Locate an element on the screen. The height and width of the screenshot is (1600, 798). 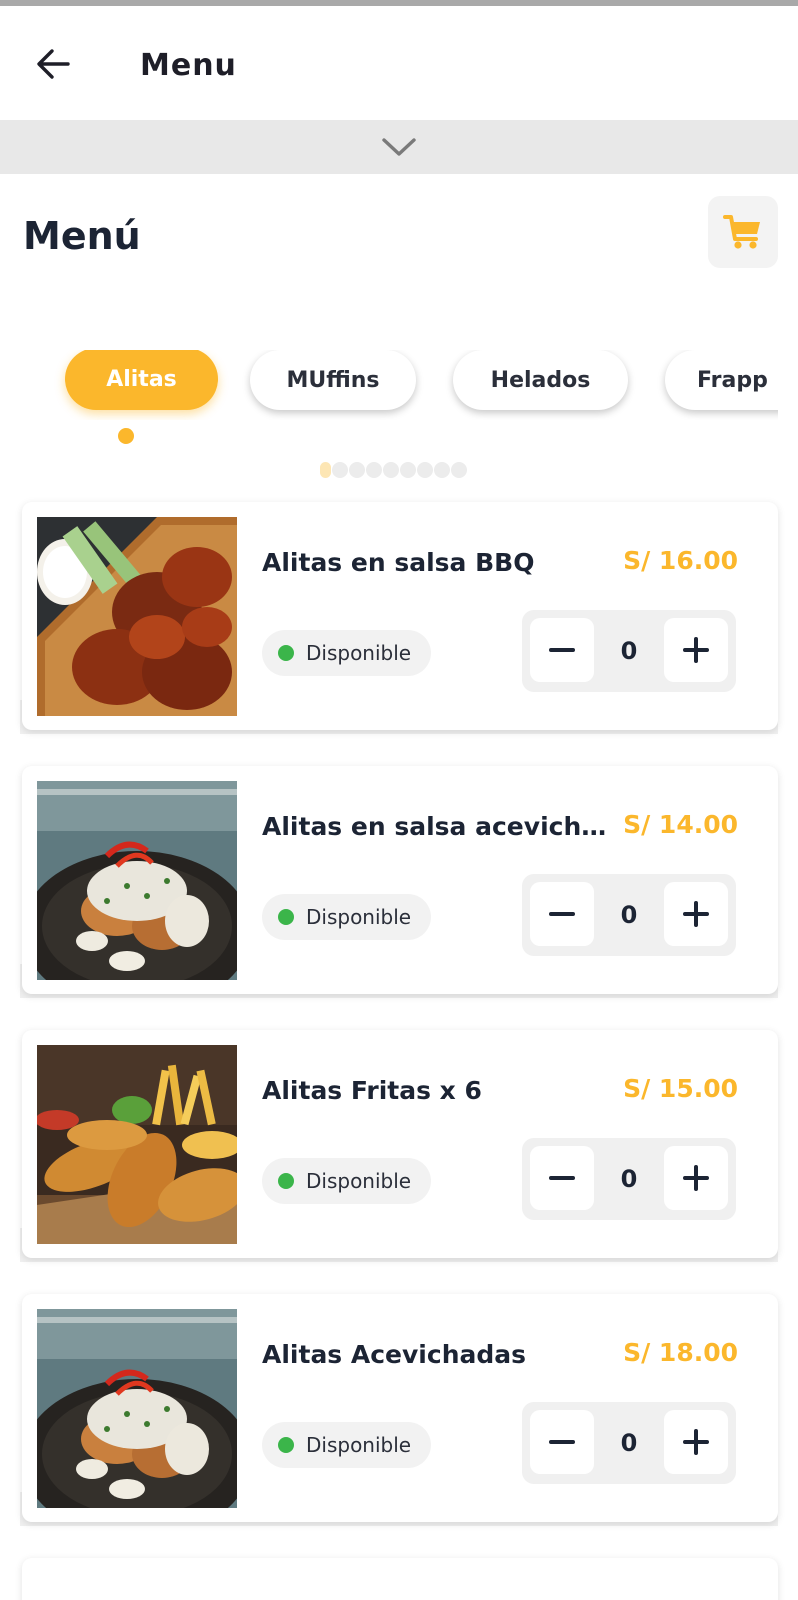
pager-dot-active is located at coordinates (325, 470).